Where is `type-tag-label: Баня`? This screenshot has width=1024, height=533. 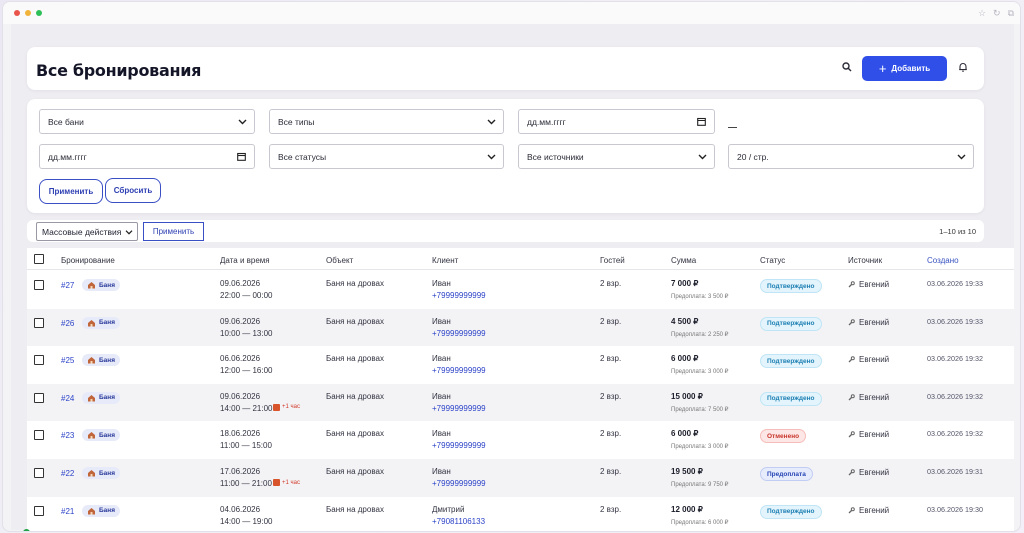
type-tag-label: Баня is located at coordinates (107, 285).